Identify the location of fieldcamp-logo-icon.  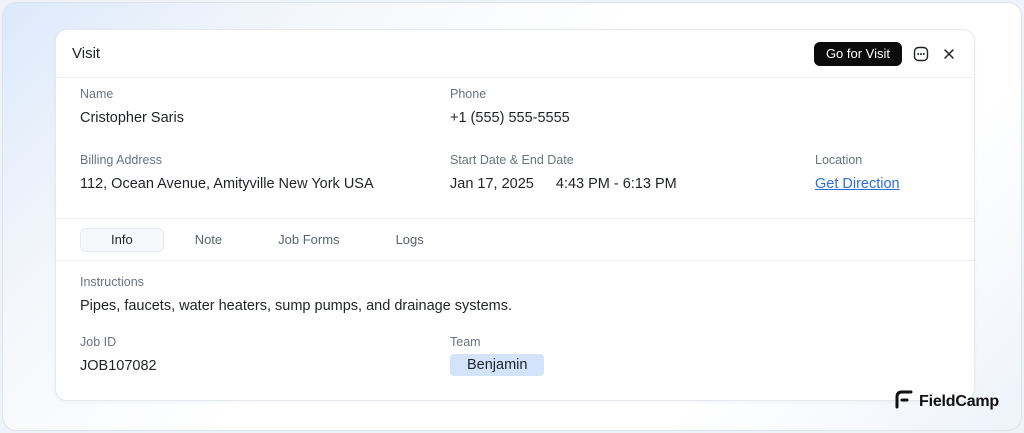
(904, 401).